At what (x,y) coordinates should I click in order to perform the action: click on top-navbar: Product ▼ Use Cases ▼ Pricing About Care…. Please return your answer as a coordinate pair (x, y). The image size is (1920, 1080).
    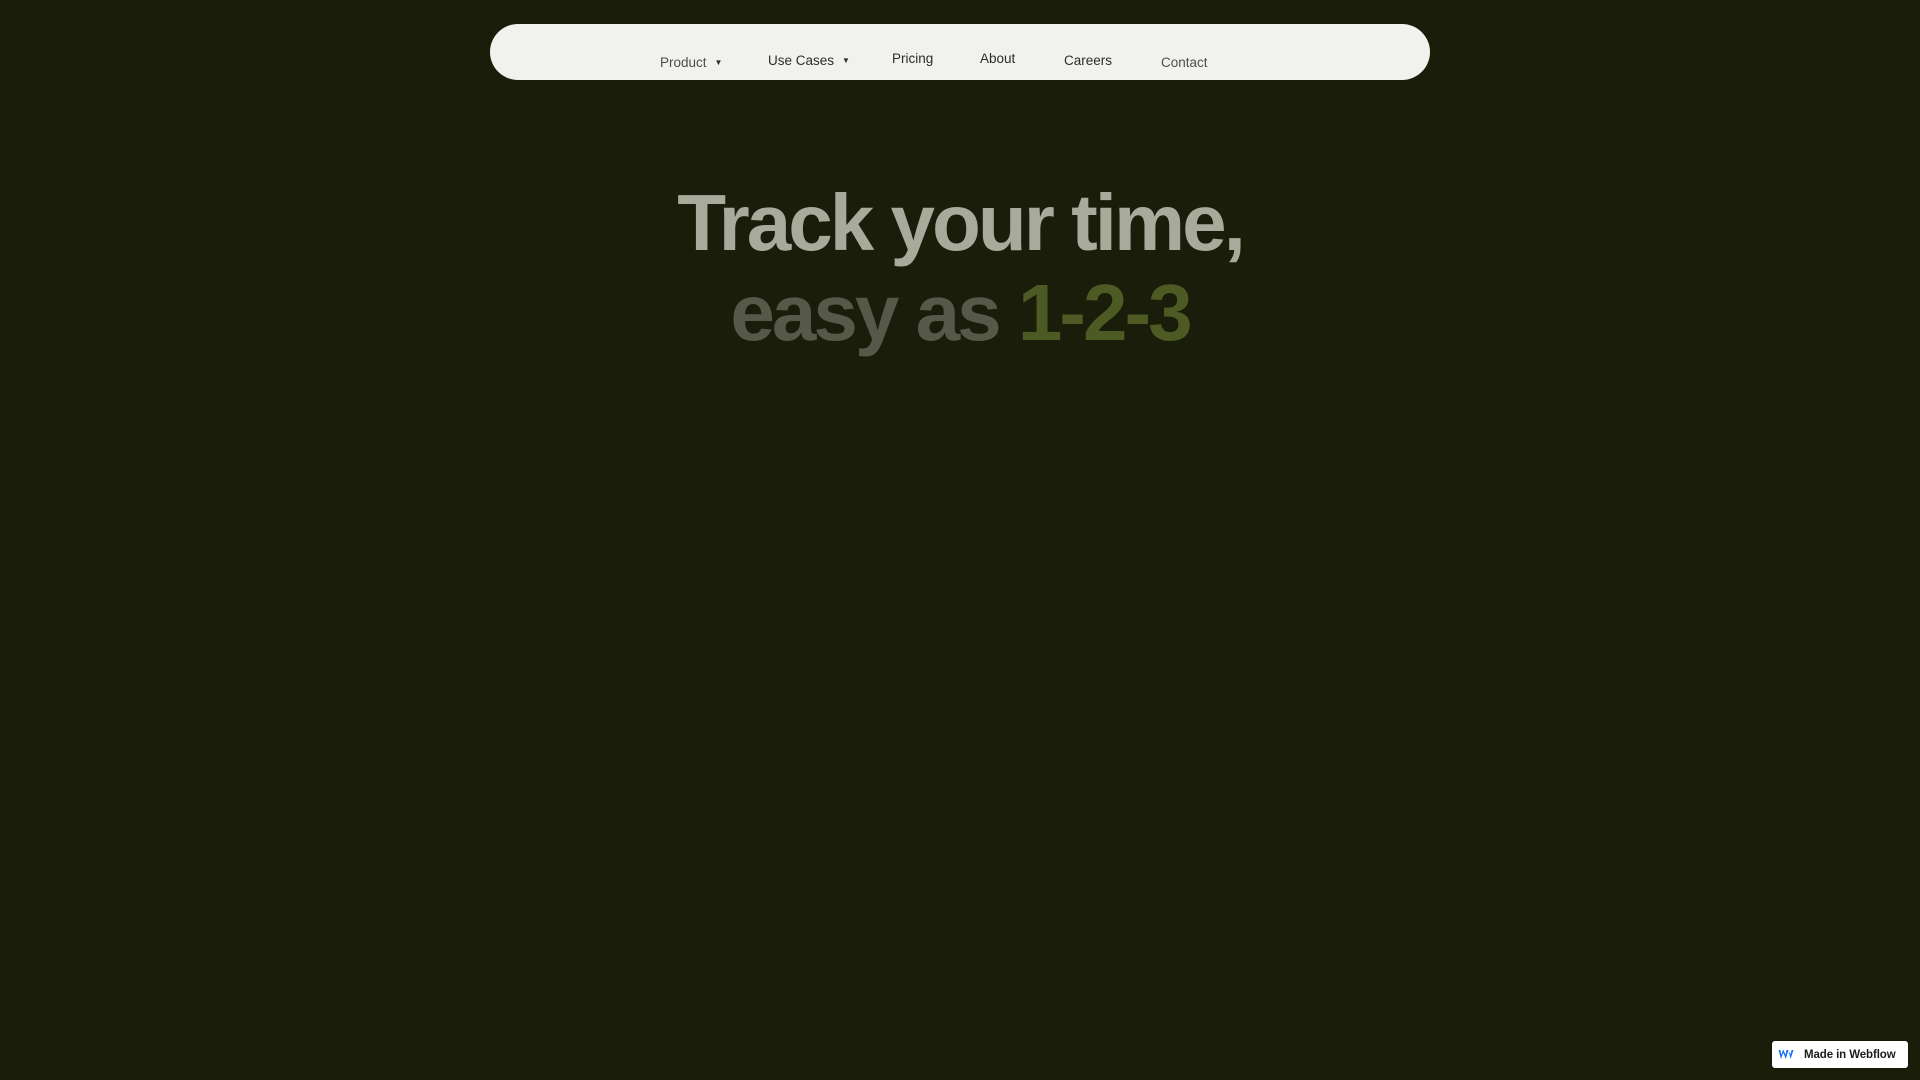
    Looking at the image, I should click on (960, 52).